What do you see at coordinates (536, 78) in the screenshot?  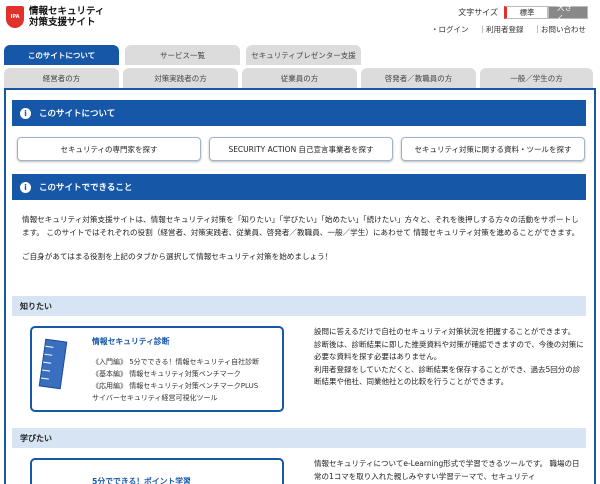 I see `tab-general: 一般／学生の方` at bounding box center [536, 78].